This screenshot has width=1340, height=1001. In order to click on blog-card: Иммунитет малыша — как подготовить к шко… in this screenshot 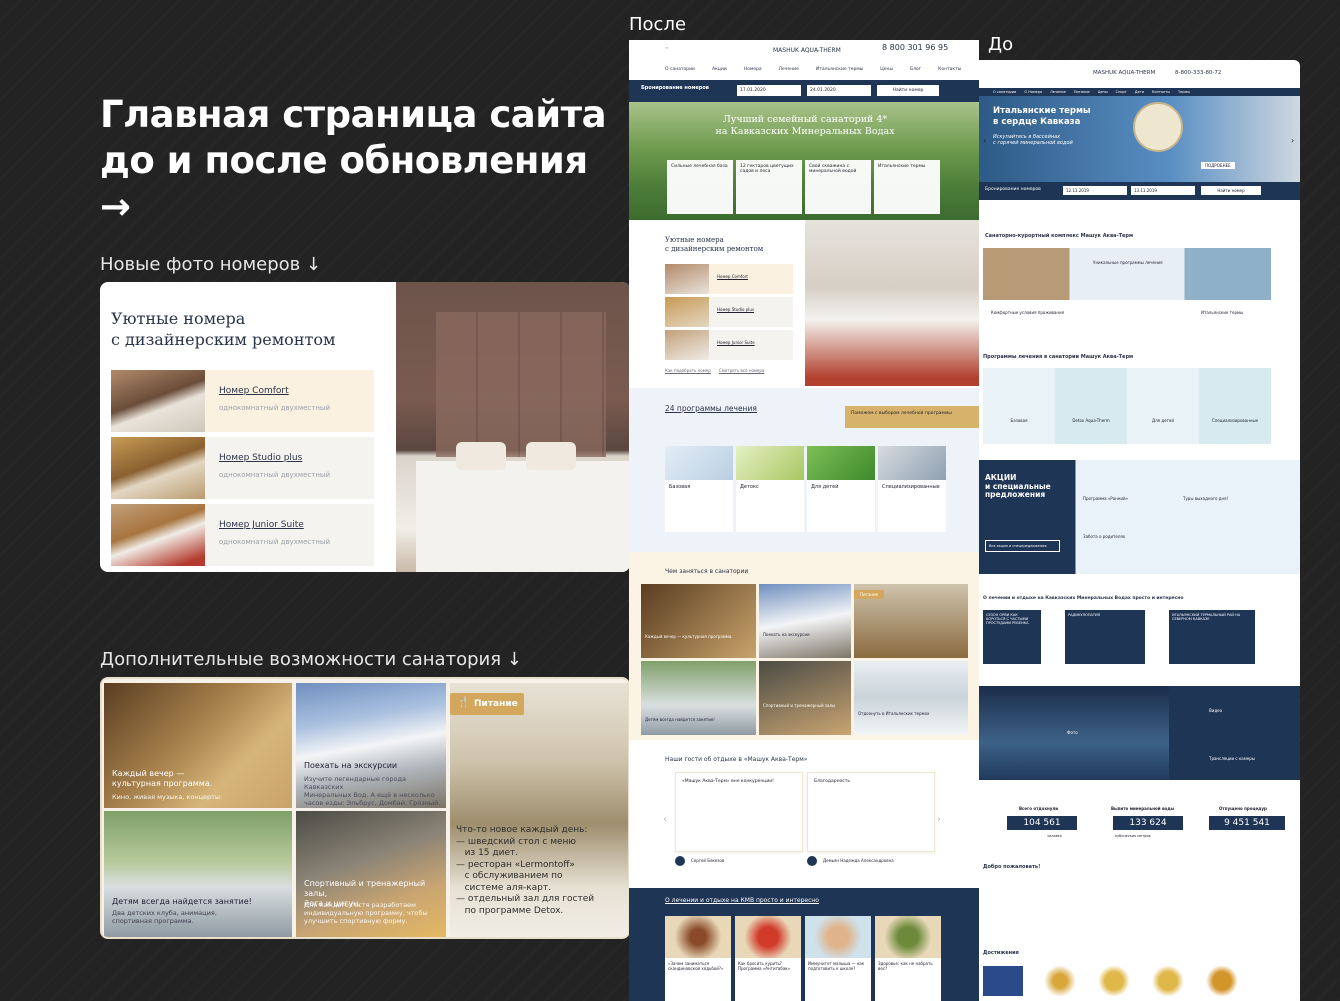, I will do `click(838, 958)`.